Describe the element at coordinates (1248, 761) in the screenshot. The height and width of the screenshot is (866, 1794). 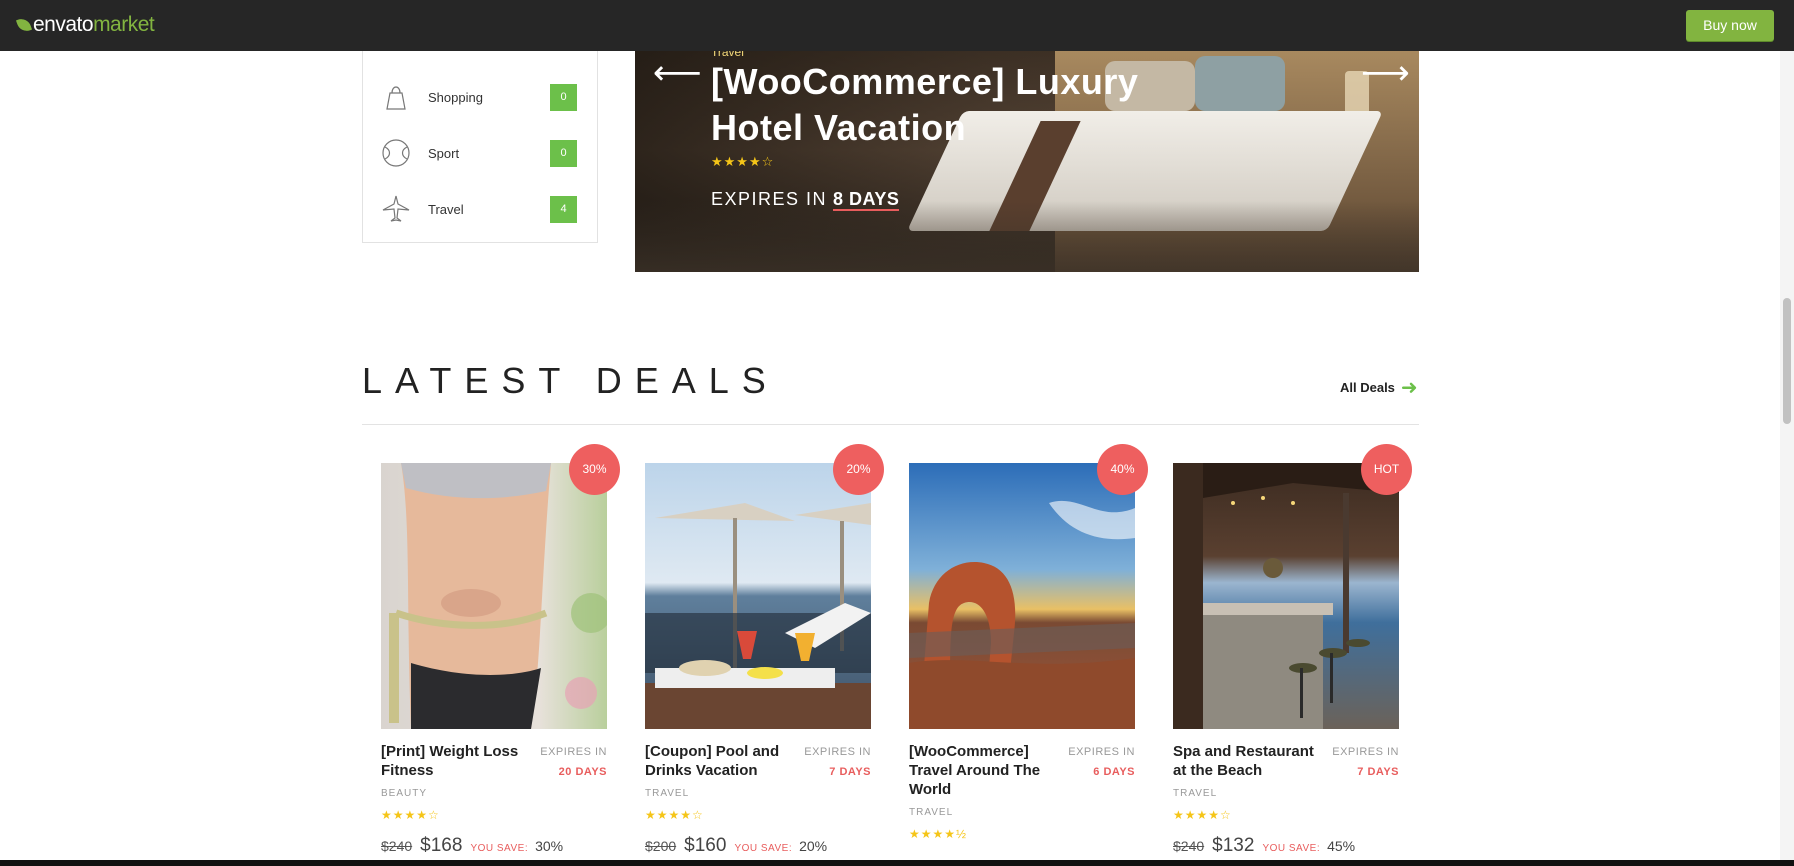
I see `deal-title: Spa and Restaurant at the Beach` at that location.